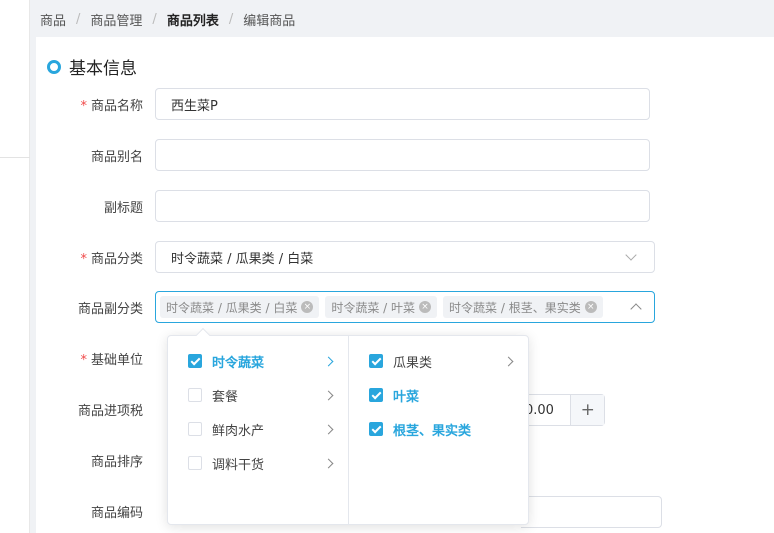  I want to click on divider, so click(15, 157).